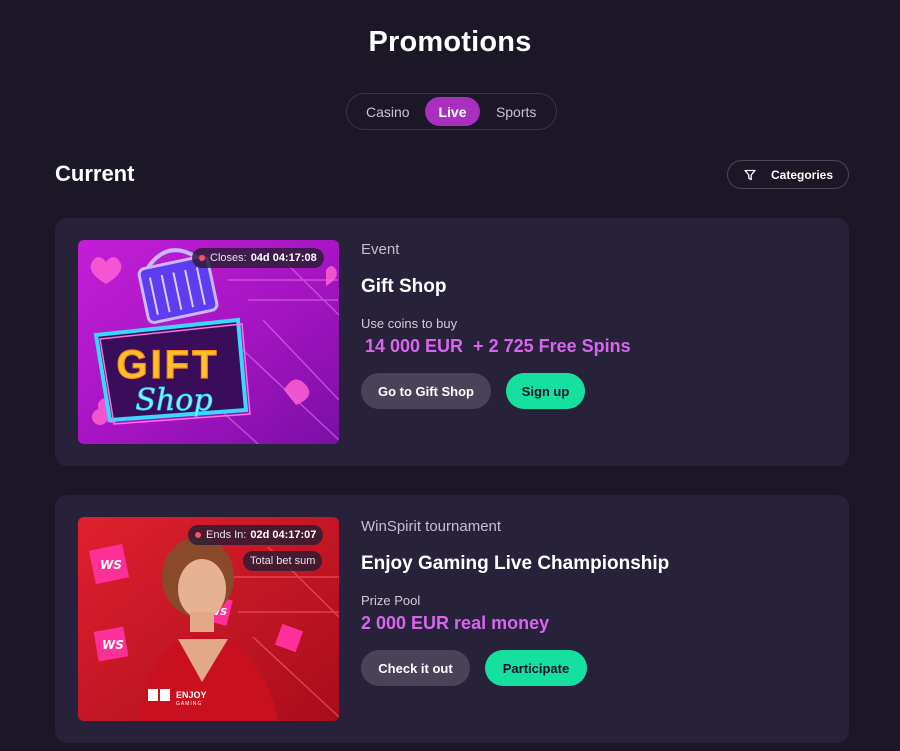 The image size is (900, 751). I want to click on countdown-label: Ends In:, so click(226, 535).